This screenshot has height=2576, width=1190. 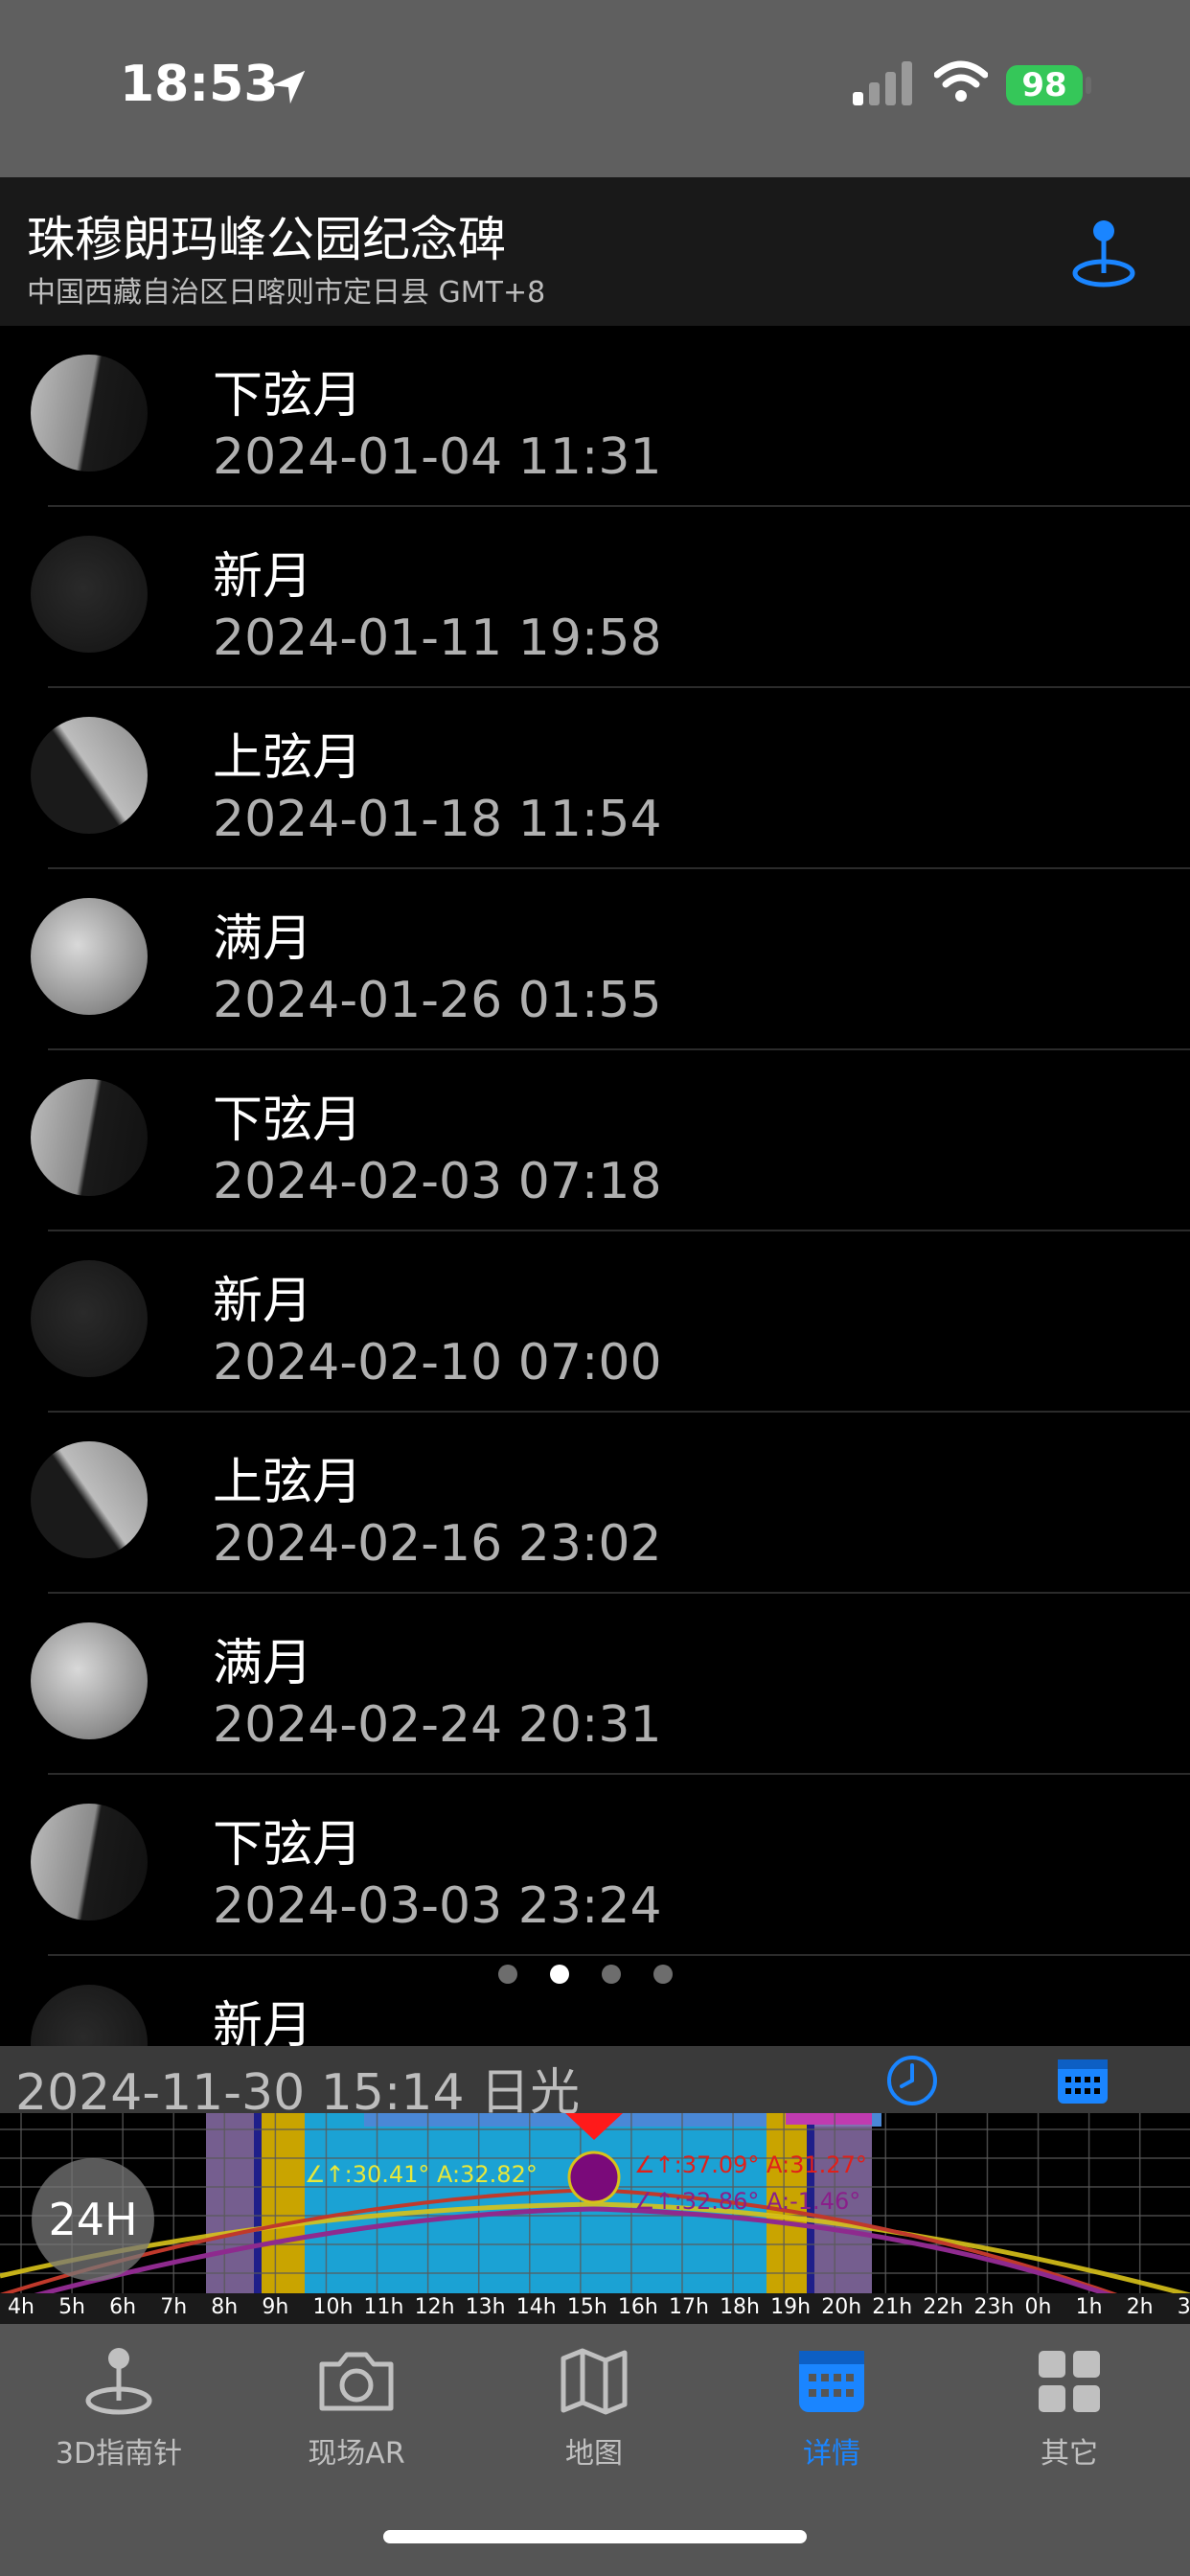 I want to click on hour-tick-label: 14h, so click(x=536, y=2307).